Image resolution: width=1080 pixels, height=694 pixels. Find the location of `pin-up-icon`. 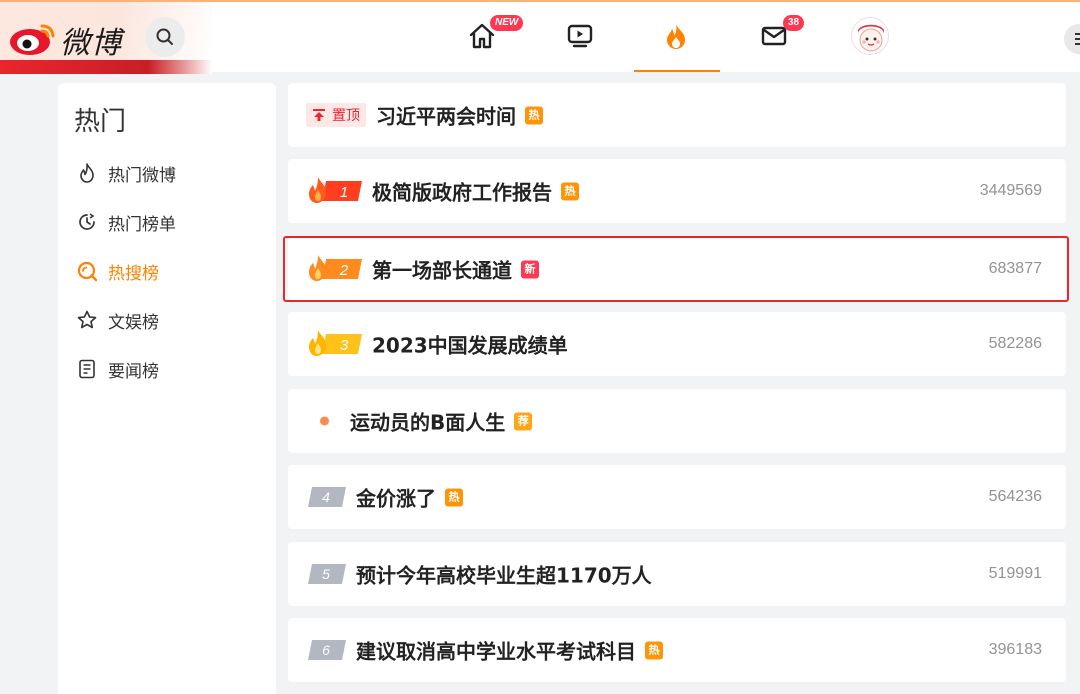

pin-up-icon is located at coordinates (319, 115).